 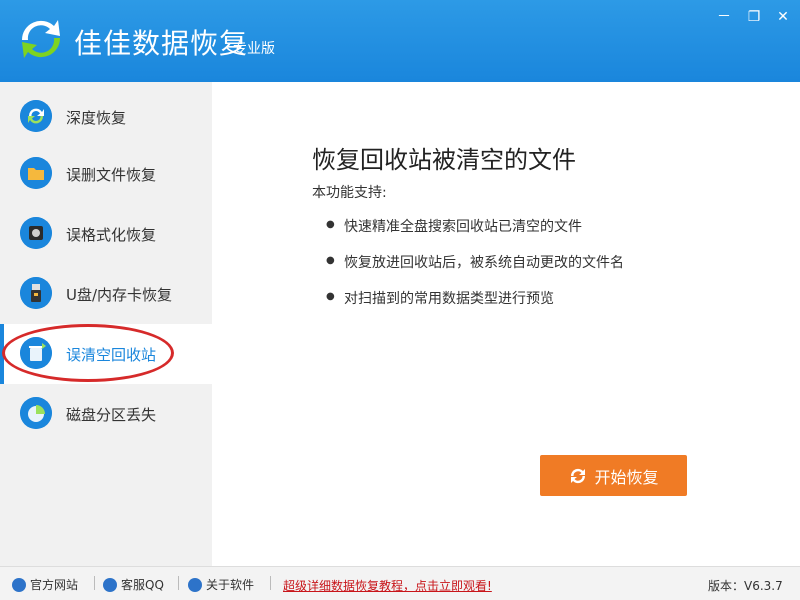 I want to click on start-recovery-label: 开始恢复, so click(x=626, y=477).